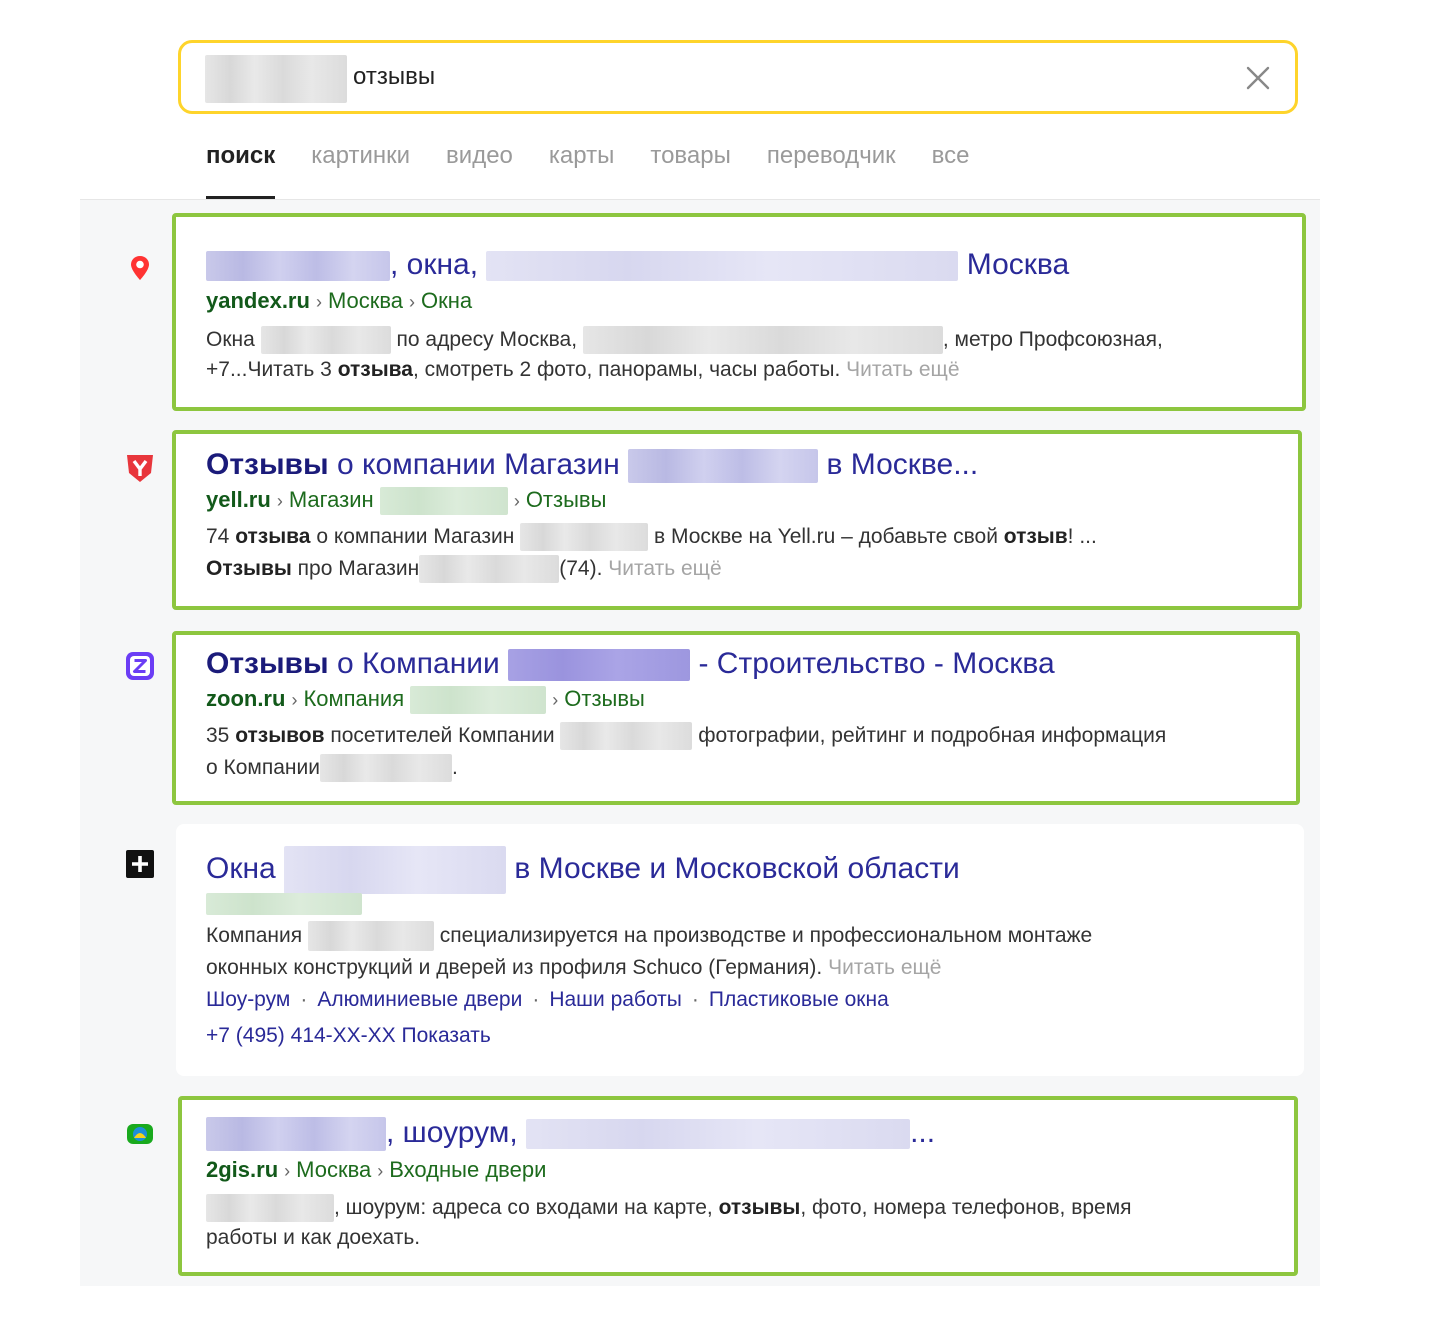  Describe the element at coordinates (218, 536) in the screenshot. I see `snippet-text: 74` at that location.